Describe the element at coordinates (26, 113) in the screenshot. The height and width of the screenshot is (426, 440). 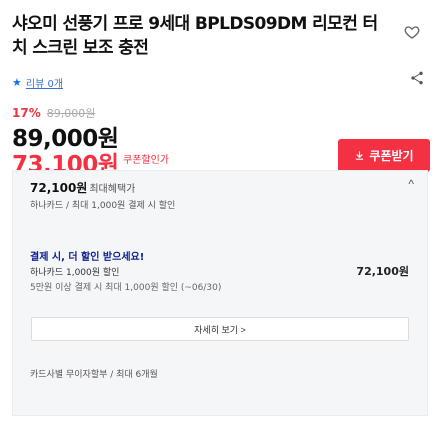
I see `discount-rate: 17%` at that location.